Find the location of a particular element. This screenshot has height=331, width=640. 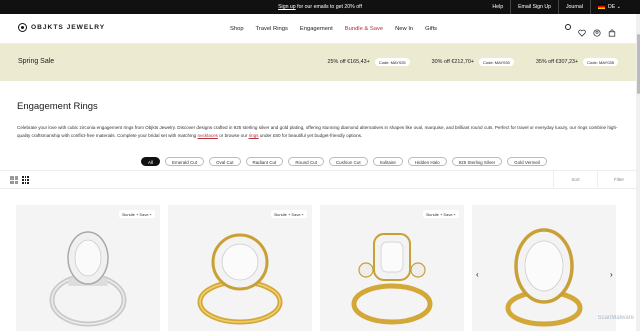

country-selector: DE ⌄ is located at coordinates (608, 7).